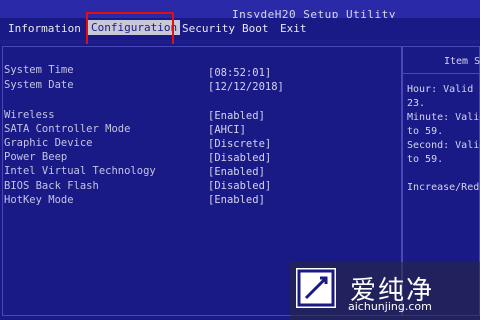 This screenshot has height=320, width=480. What do you see at coordinates (130, 30) in the screenshot?
I see `highlight-annotation` at bounding box center [130, 30].